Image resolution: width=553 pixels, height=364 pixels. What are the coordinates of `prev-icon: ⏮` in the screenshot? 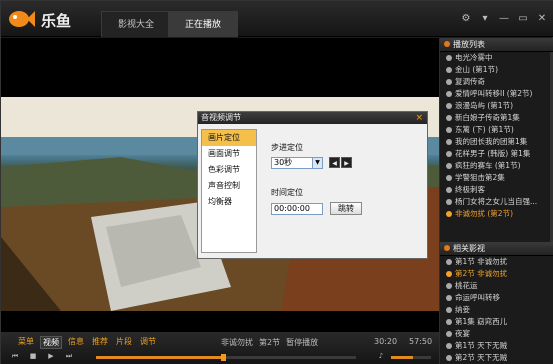 It's located at (15, 356).